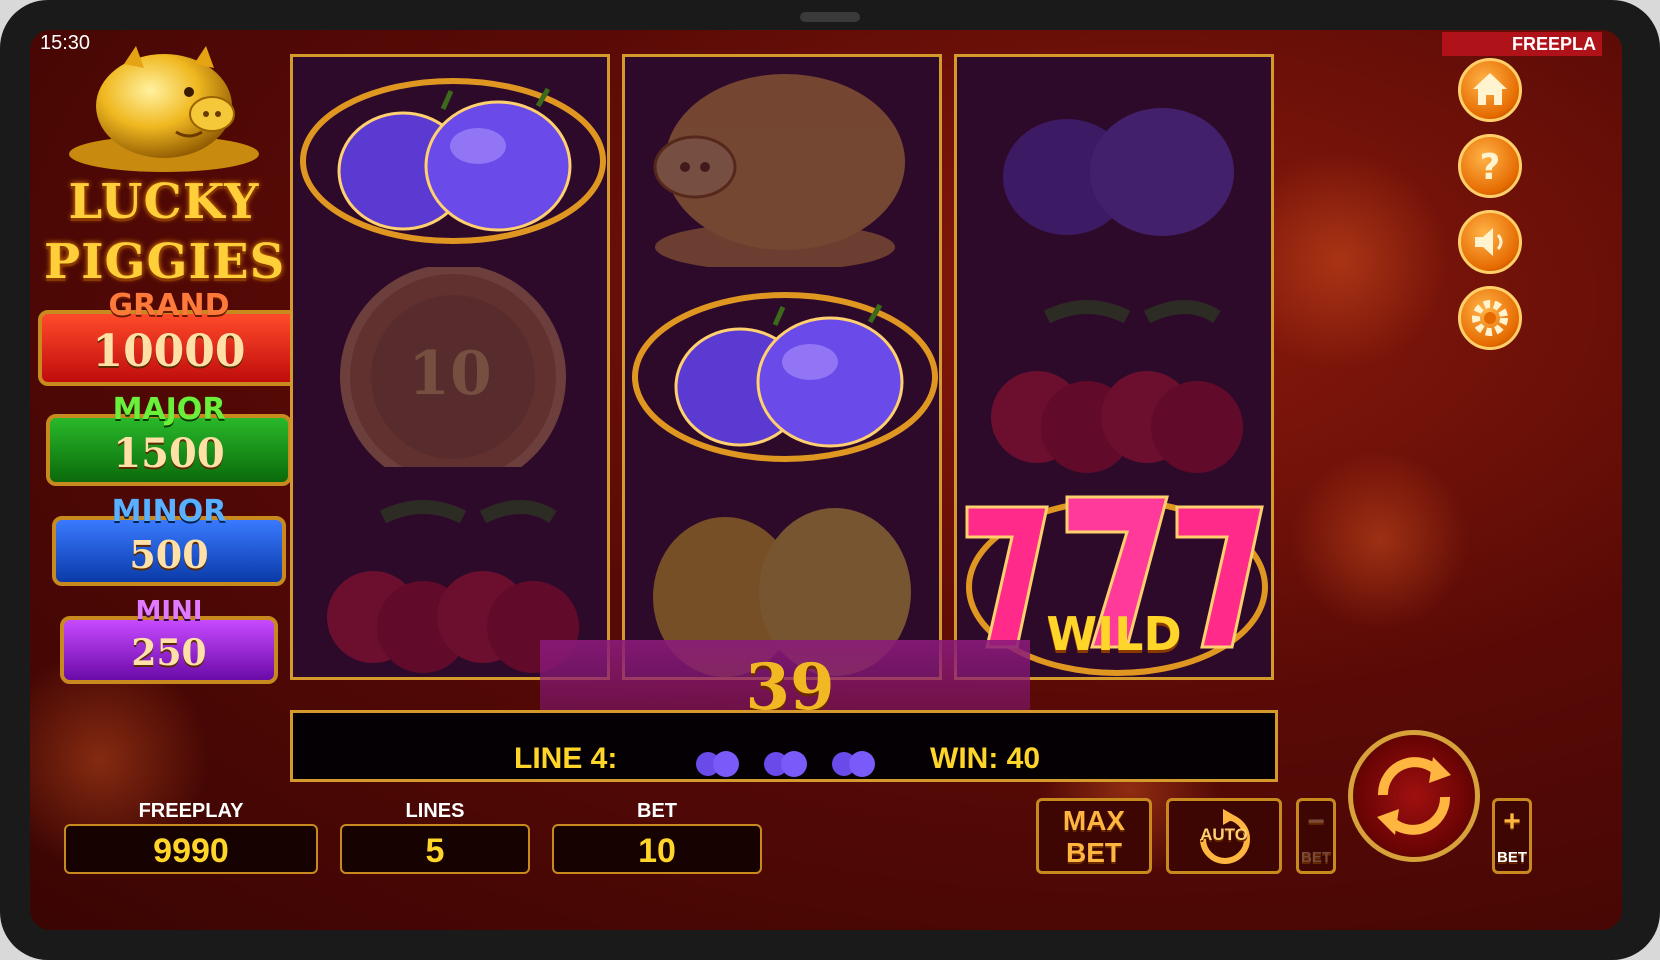 The width and height of the screenshot is (1660, 960). What do you see at coordinates (985, 758) in the screenshot?
I see `win-total-label: WIN: 40` at bounding box center [985, 758].